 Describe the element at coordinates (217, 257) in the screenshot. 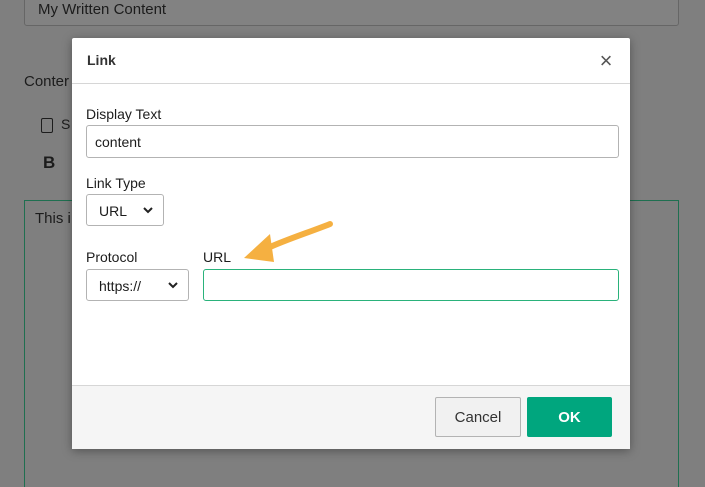

I see `url-label: URL` at that location.